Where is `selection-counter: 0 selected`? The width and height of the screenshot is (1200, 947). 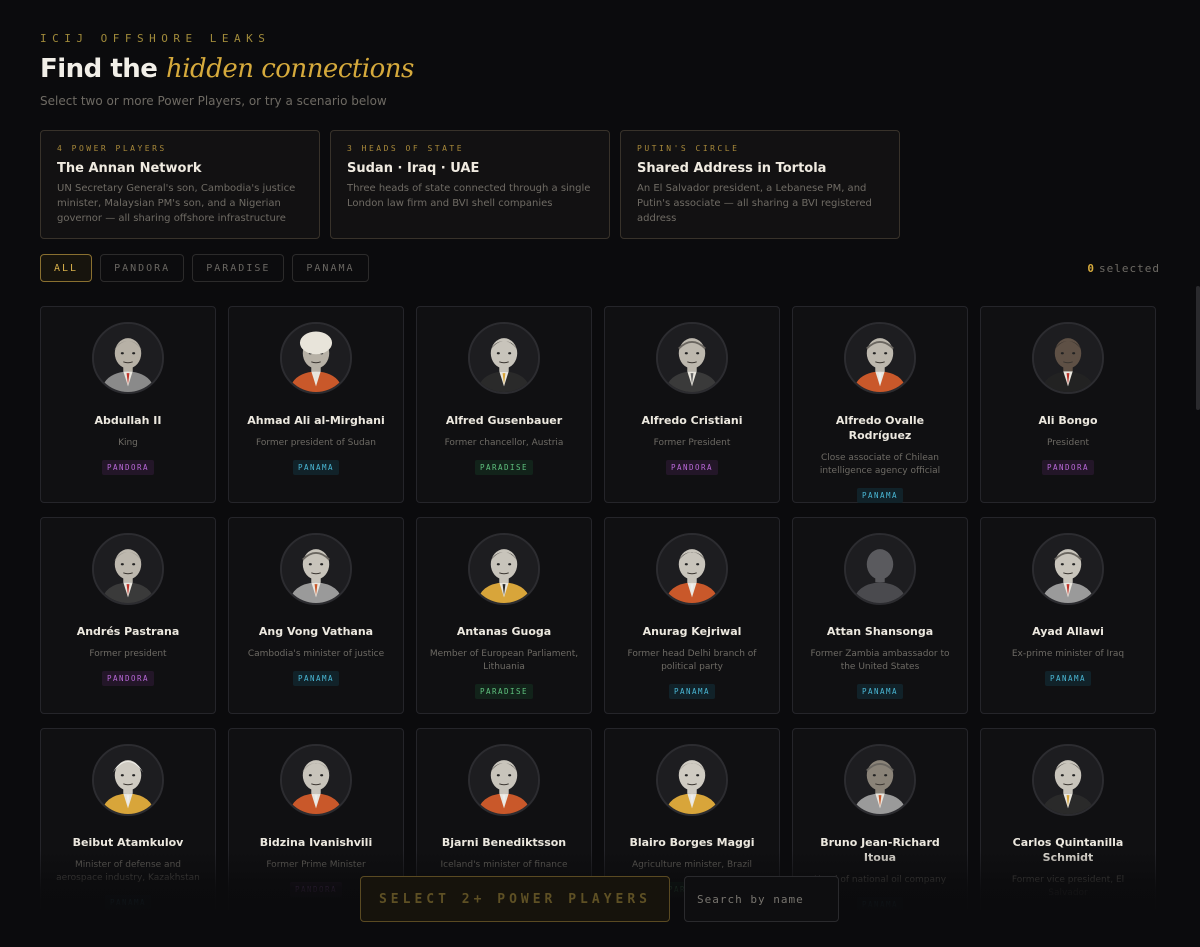 selection-counter: 0 selected is located at coordinates (1123, 268).